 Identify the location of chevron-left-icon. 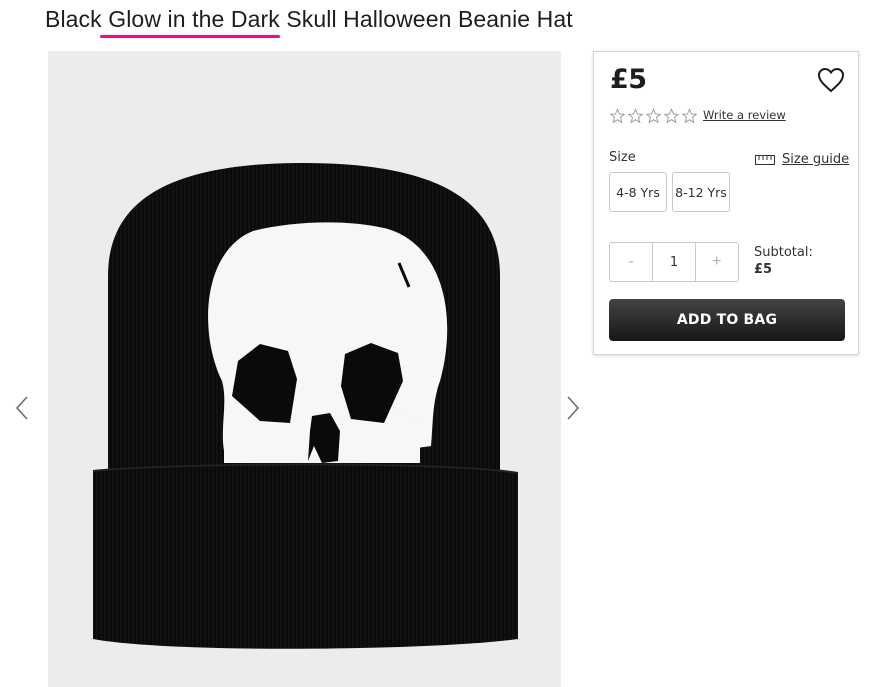
(21, 408).